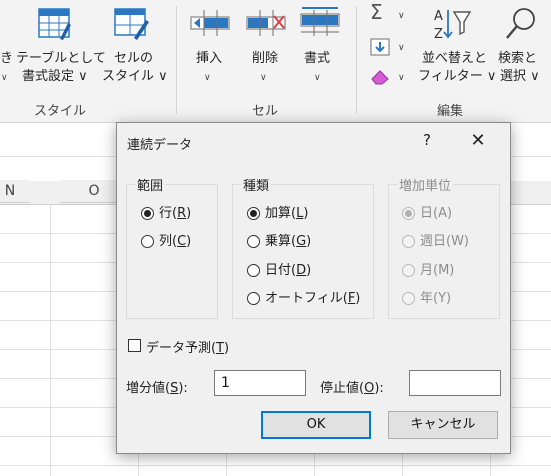 Image resolution: width=551 pixels, height=476 pixels. I want to click on find-select-button: 検索と 選択 ∨, so click(521, 47).